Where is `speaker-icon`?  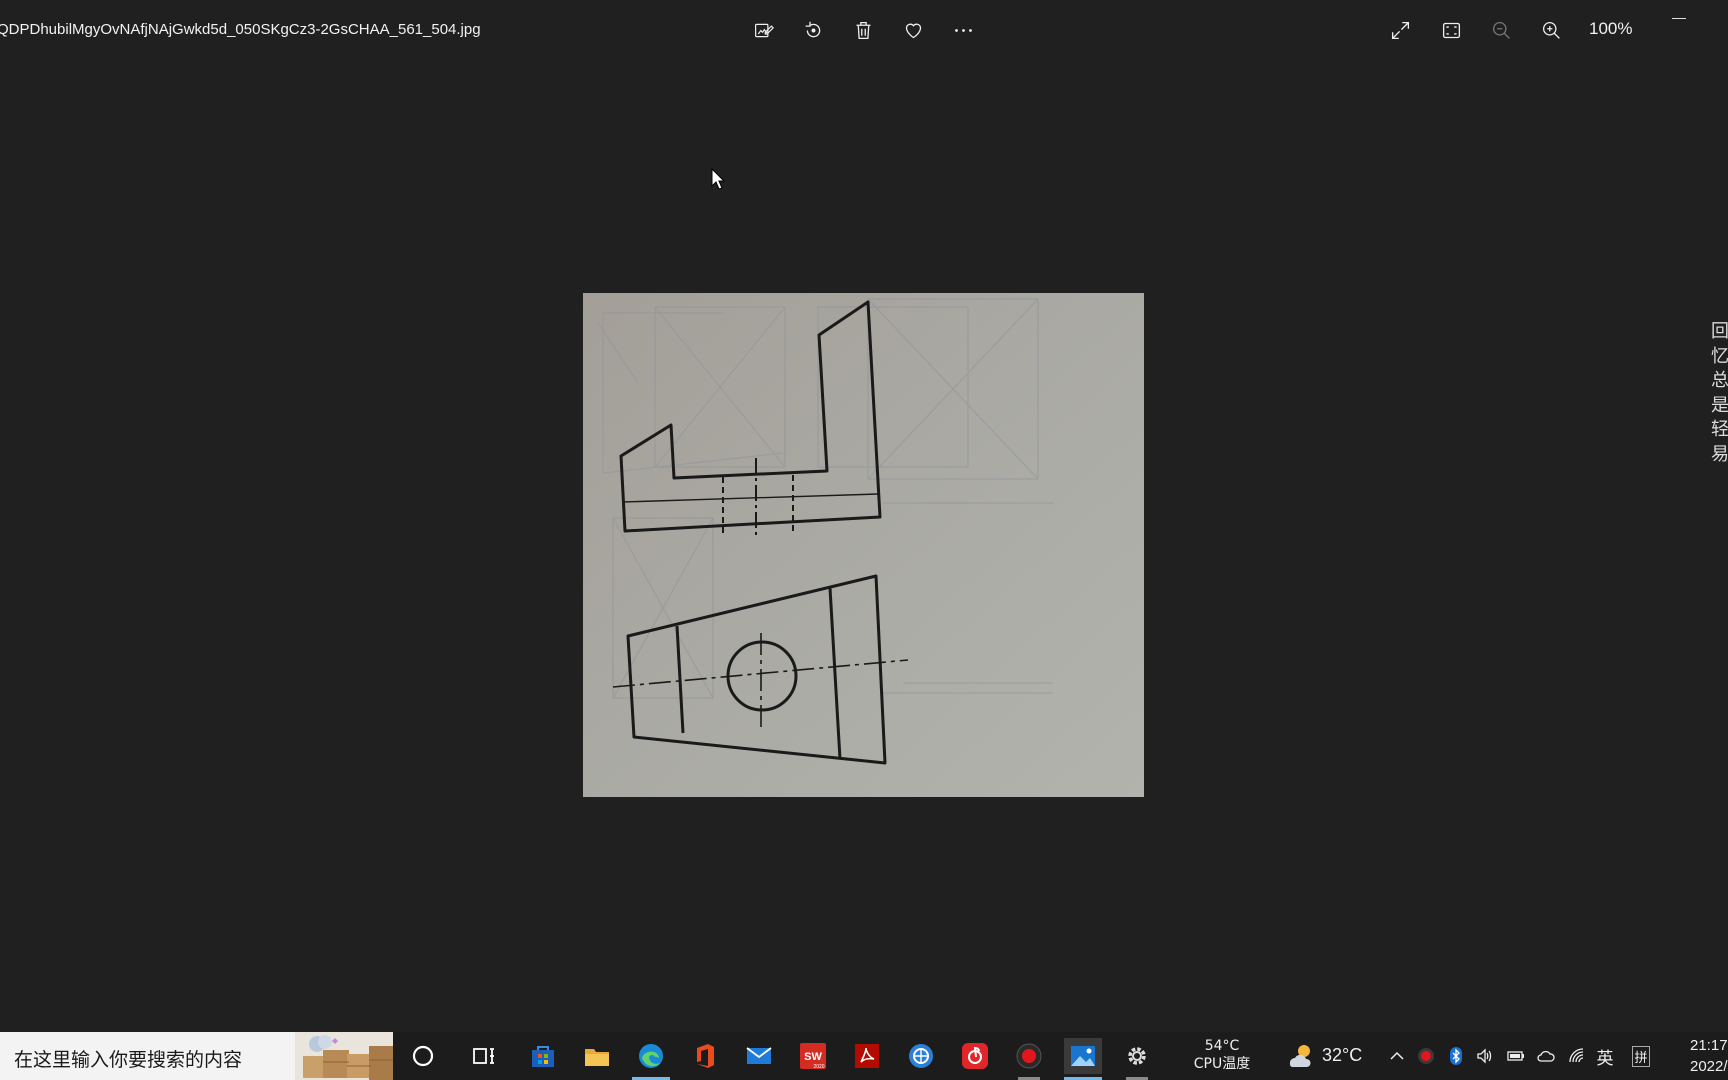 speaker-icon is located at coordinates (1484, 1056).